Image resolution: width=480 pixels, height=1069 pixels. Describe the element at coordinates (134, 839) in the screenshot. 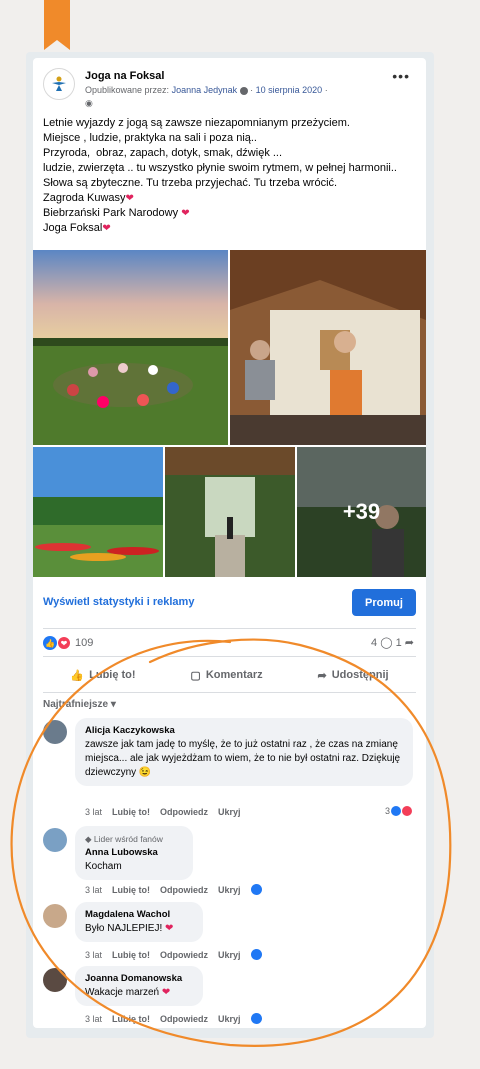

I see `fan-badge: ◆ Lider wśród fanów` at that location.